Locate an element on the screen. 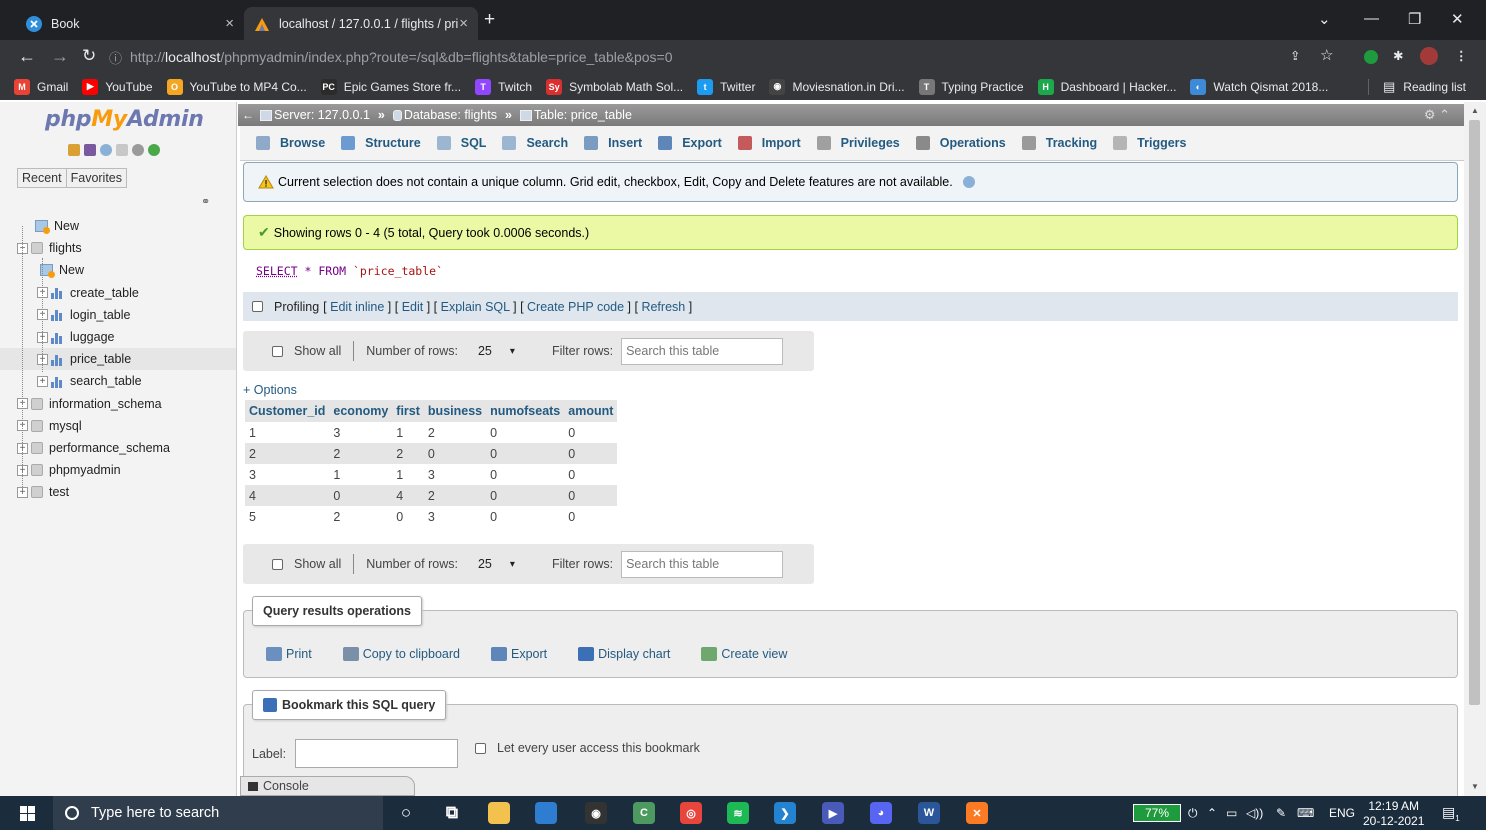  site-info-icon: ⓘ is located at coordinates (115, 57).